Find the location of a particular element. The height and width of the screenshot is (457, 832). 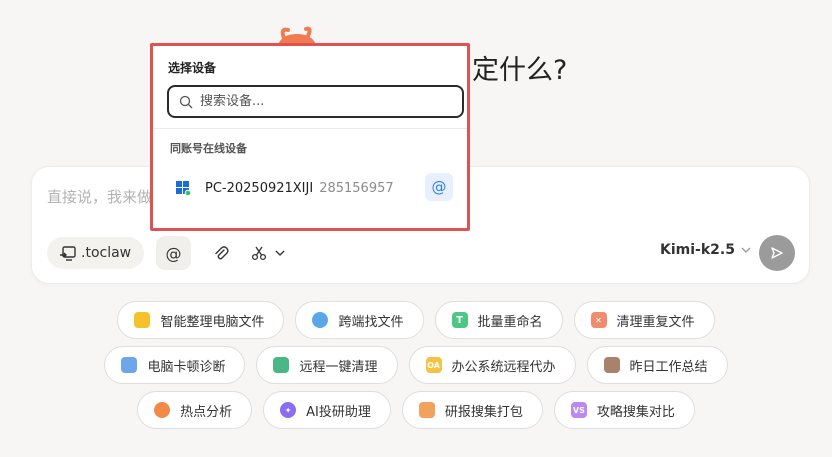

device-name: PC-20250921XIJI is located at coordinates (259, 188).